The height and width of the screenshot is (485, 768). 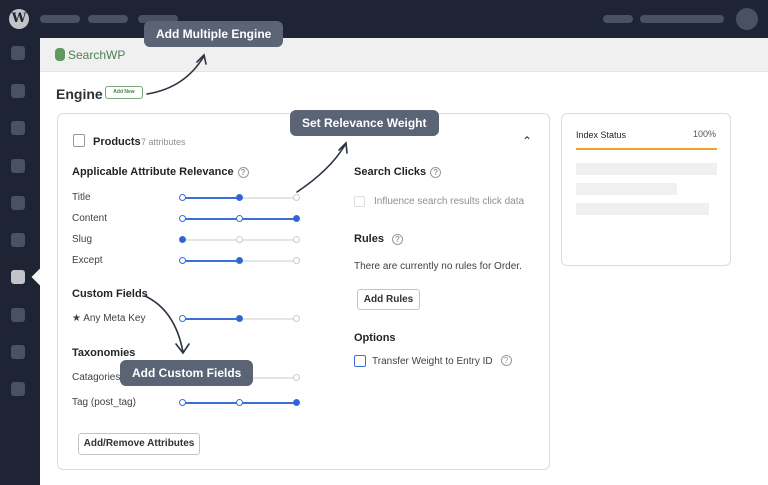 What do you see at coordinates (214, 34) in the screenshot?
I see `callout-add-multiple-engine: Add Multiple Engine` at bounding box center [214, 34].